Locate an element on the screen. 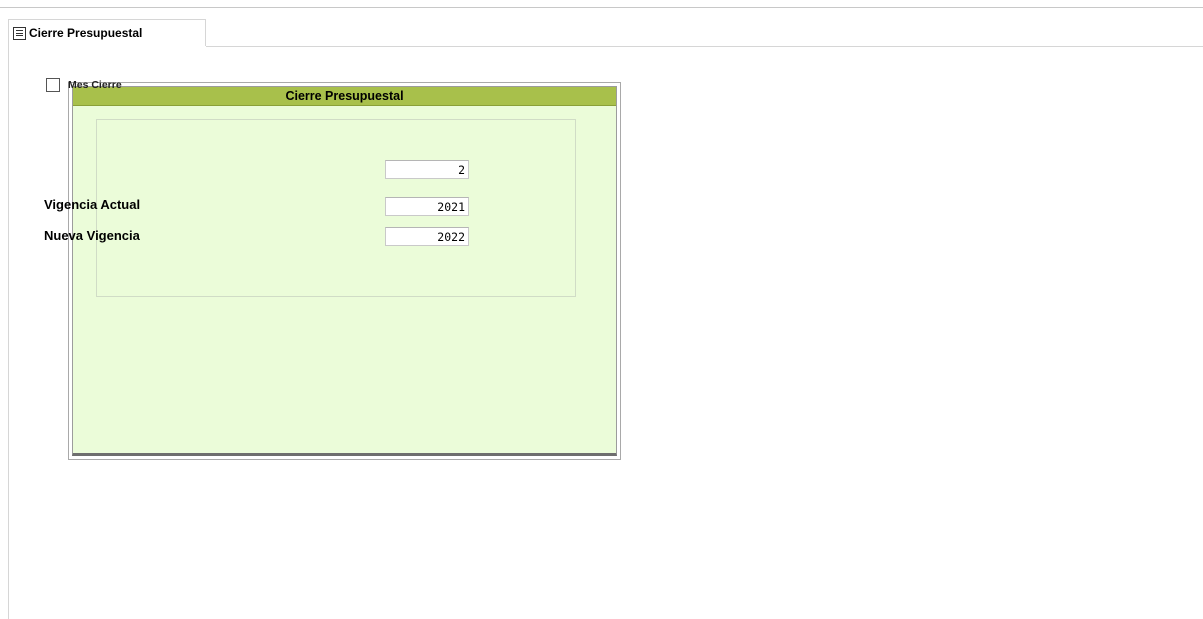 This screenshot has height=619, width=1203. panel-title: Cierre Presupuestal is located at coordinates (344, 96).